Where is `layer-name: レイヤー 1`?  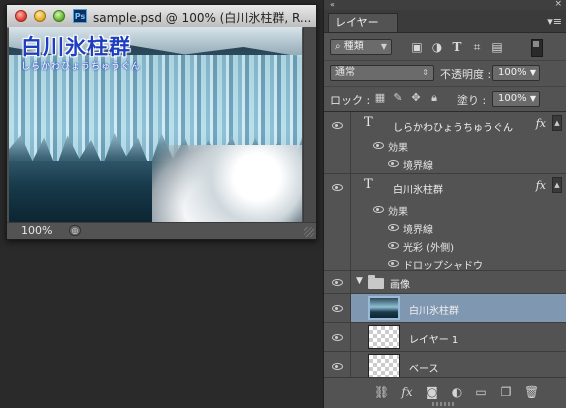
layer-name: レイヤー 1 is located at coordinates (433, 338).